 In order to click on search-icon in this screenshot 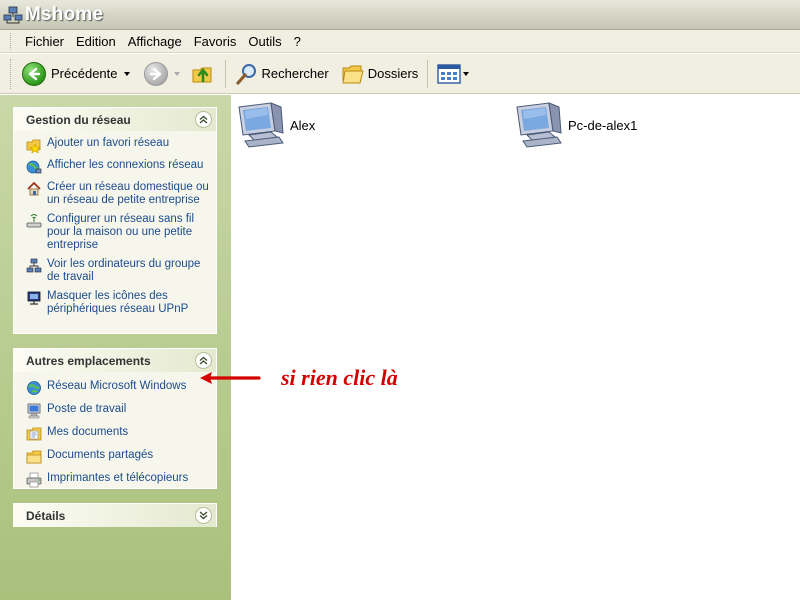, I will do `click(245, 74)`.